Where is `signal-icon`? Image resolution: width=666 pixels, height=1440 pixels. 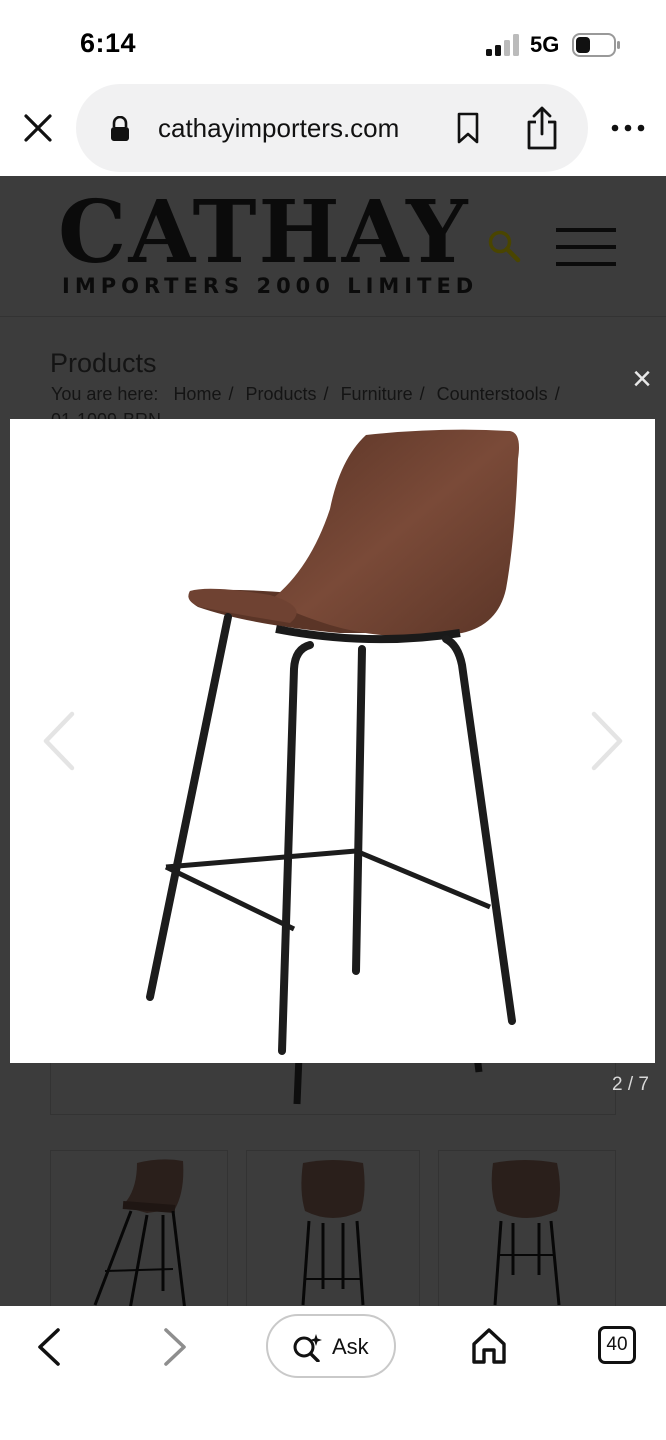
signal-icon is located at coordinates (502, 45).